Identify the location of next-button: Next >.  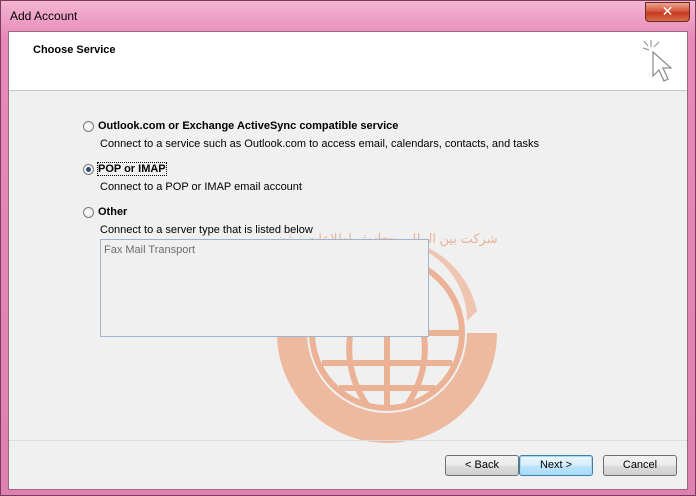
(556, 465).